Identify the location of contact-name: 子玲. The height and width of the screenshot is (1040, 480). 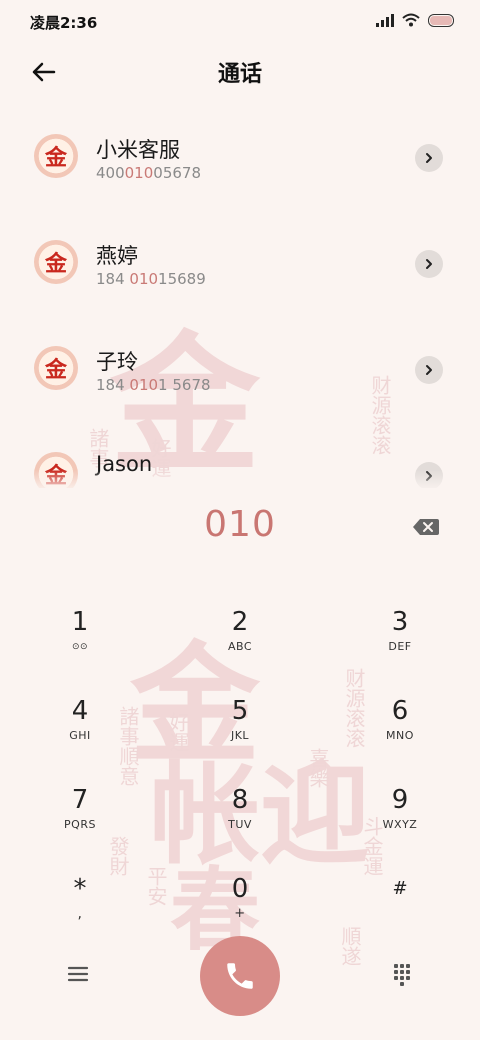
(117, 362).